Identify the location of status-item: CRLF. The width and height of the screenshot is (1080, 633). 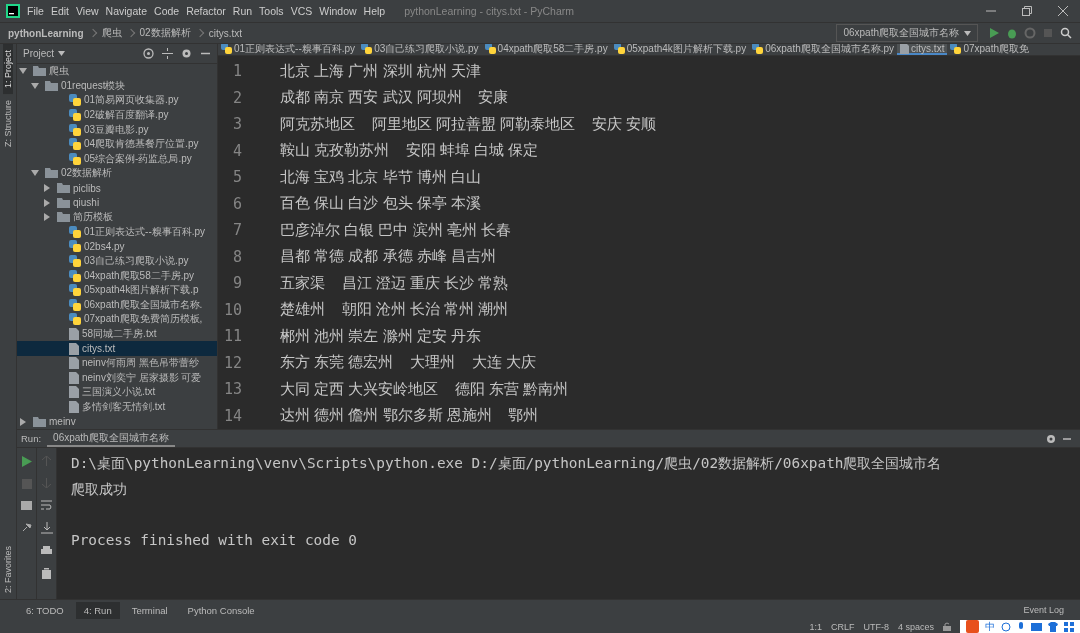
(842, 626).